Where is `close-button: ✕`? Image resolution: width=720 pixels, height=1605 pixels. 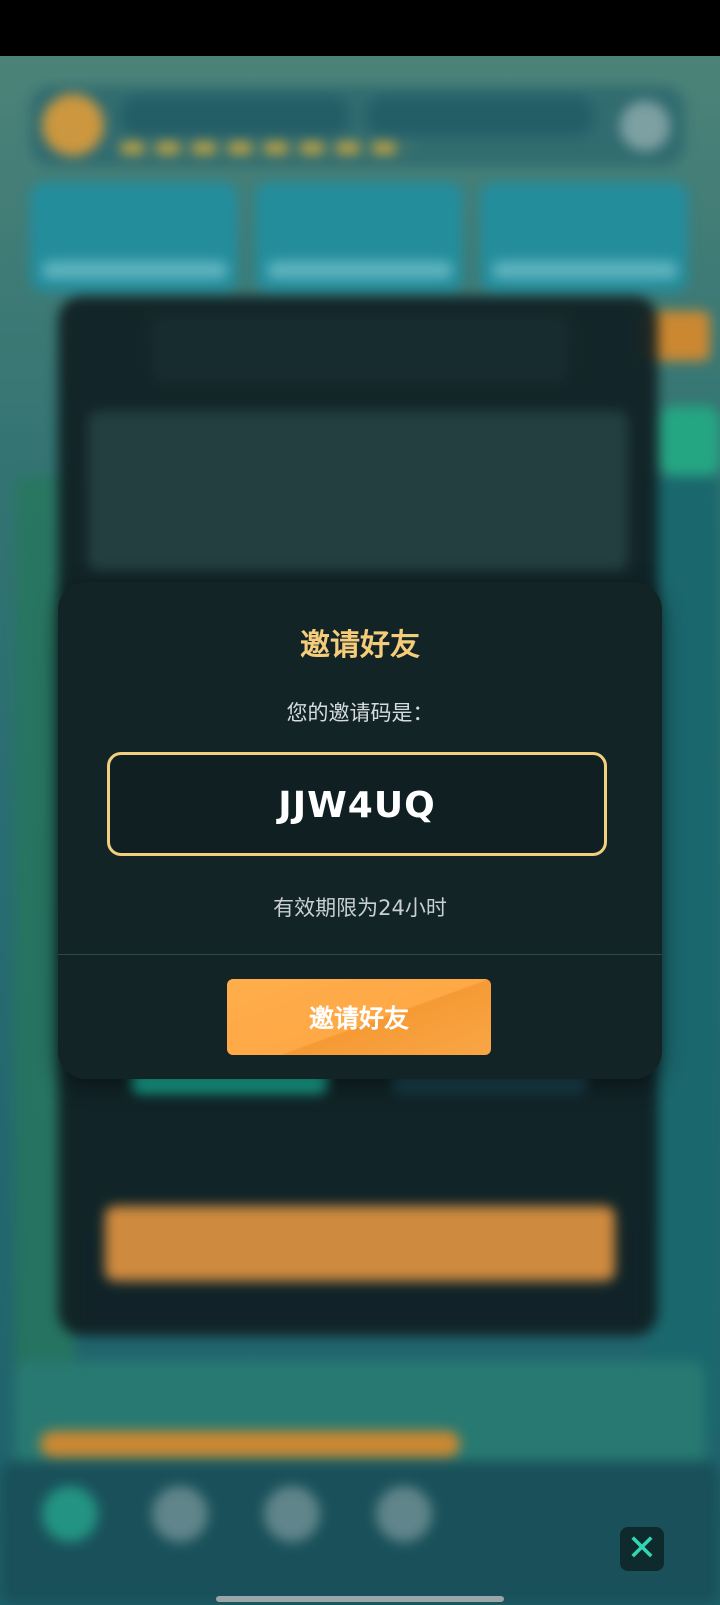
close-button: ✕ is located at coordinates (642, 1549).